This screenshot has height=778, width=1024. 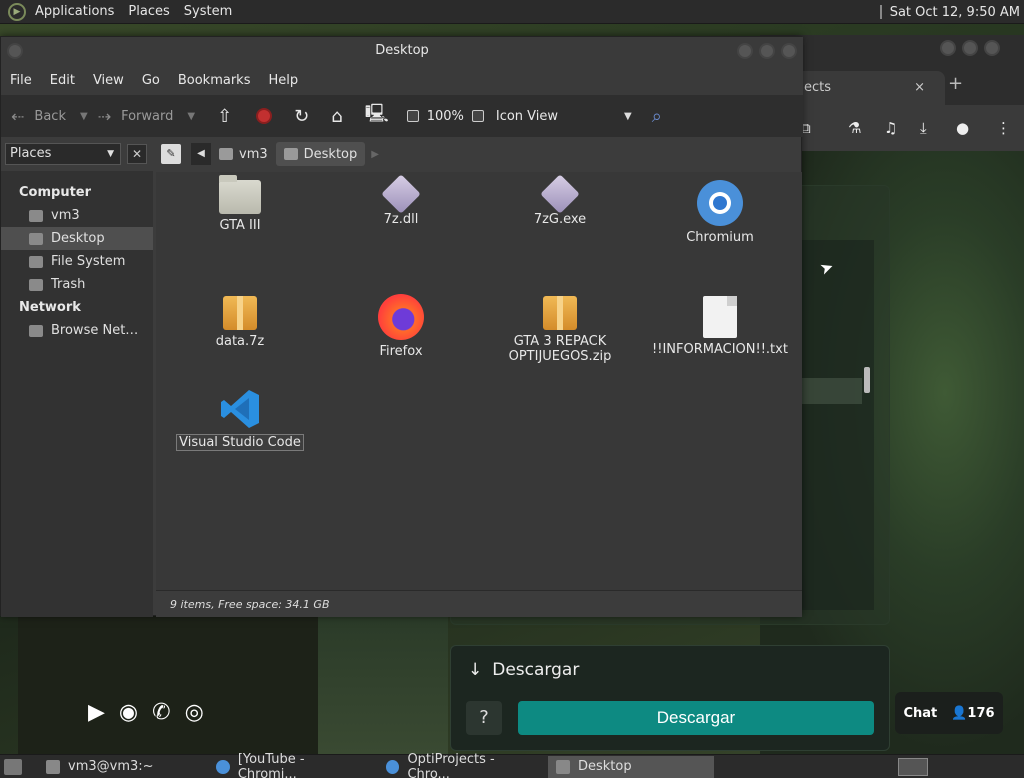 I want to click on path-segment-desktop: Desktop, so click(x=320, y=154).